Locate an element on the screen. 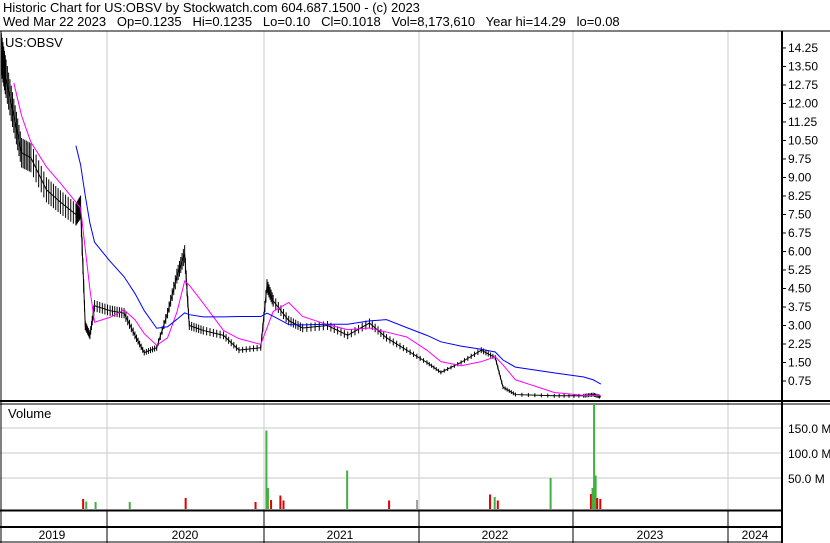 The height and width of the screenshot is (543, 830). price-tick-label: 12.75 is located at coordinates (803, 85).